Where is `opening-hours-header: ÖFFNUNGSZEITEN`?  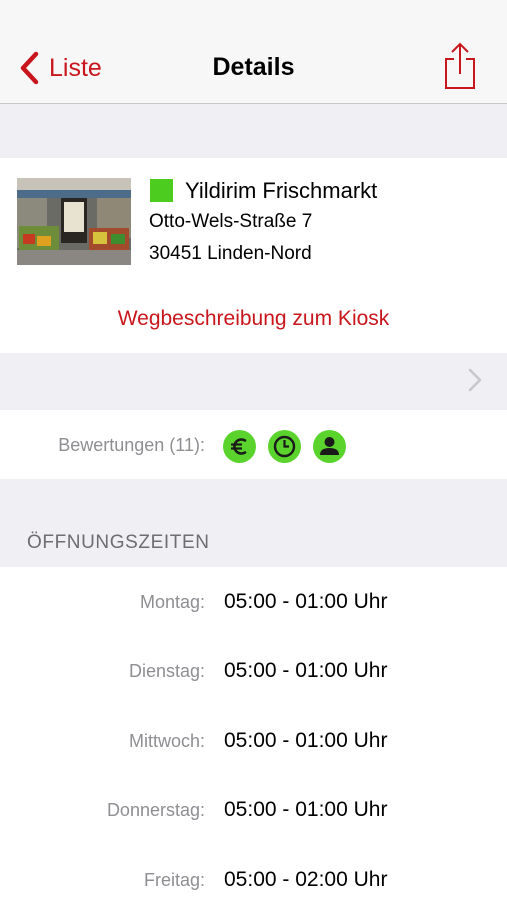 opening-hours-header: ÖFFNUNGSZEITEN is located at coordinates (118, 542).